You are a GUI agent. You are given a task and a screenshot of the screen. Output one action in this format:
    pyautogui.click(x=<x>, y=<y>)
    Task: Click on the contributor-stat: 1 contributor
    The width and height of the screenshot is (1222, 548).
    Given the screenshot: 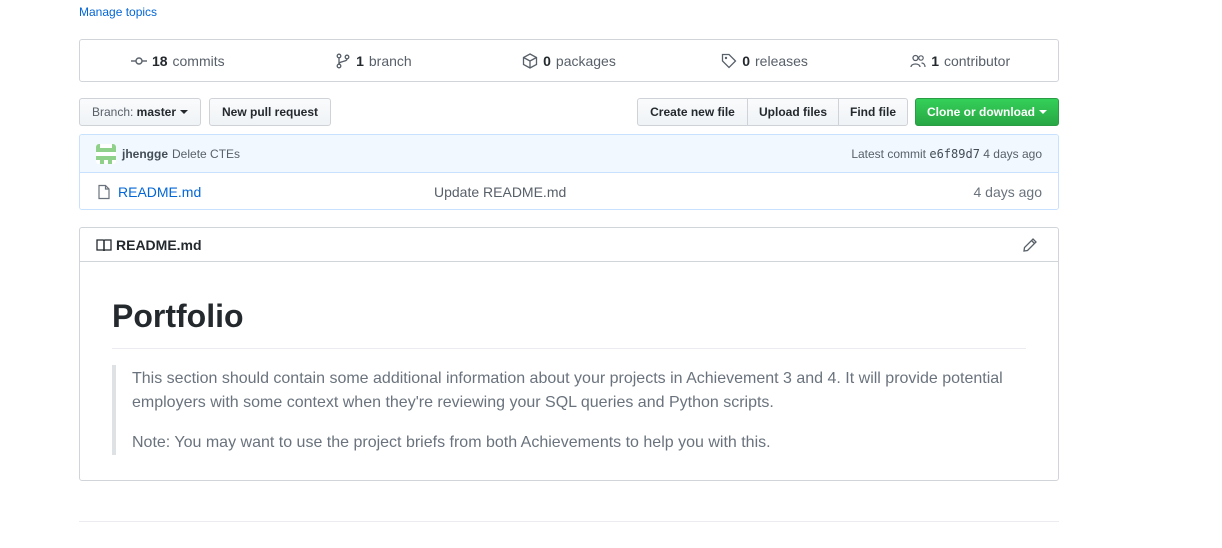 What is the action you would take?
    pyautogui.click(x=960, y=61)
    